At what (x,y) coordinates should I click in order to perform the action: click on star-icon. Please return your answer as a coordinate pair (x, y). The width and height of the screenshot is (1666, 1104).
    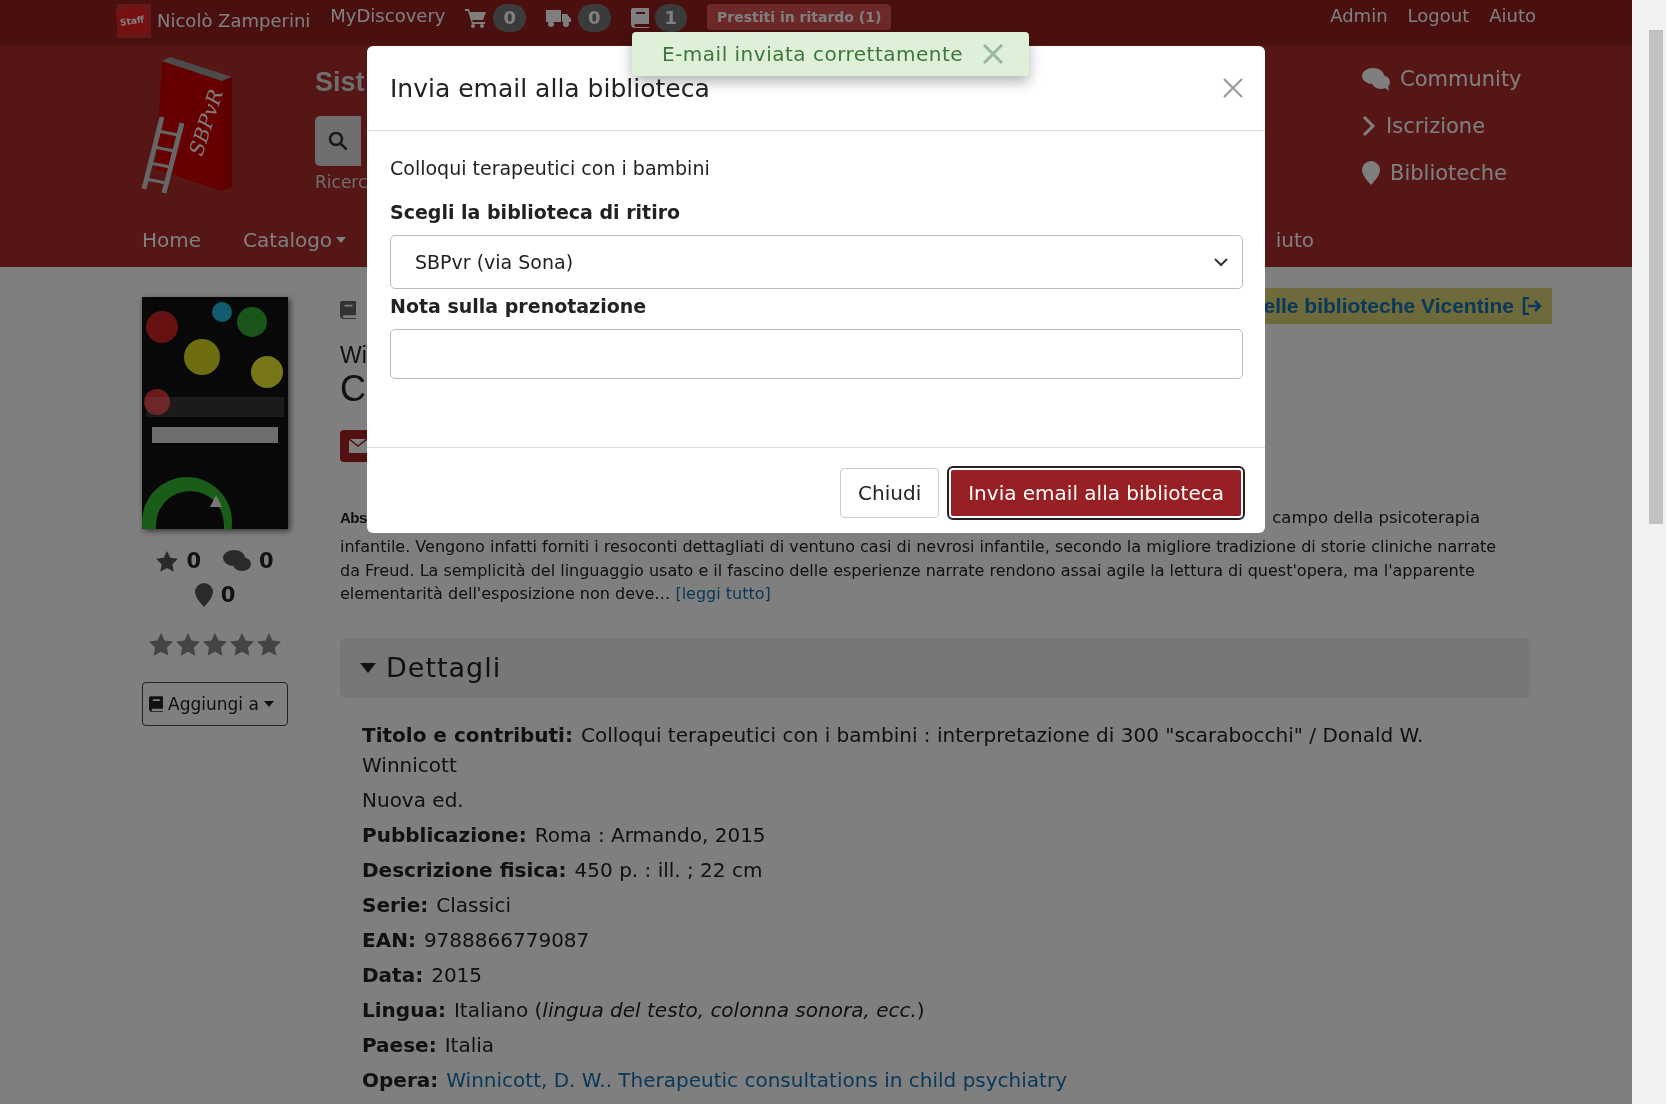
    Looking at the image, I should click on (167, 561).